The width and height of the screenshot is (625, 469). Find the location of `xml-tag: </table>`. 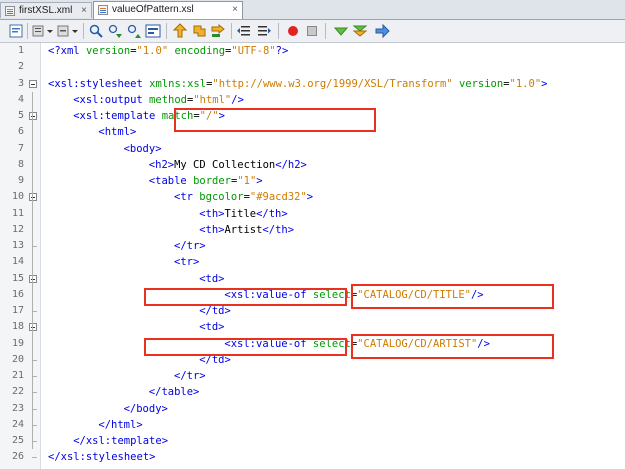

xml-tag: </table> is located at coordinates (174, 392).